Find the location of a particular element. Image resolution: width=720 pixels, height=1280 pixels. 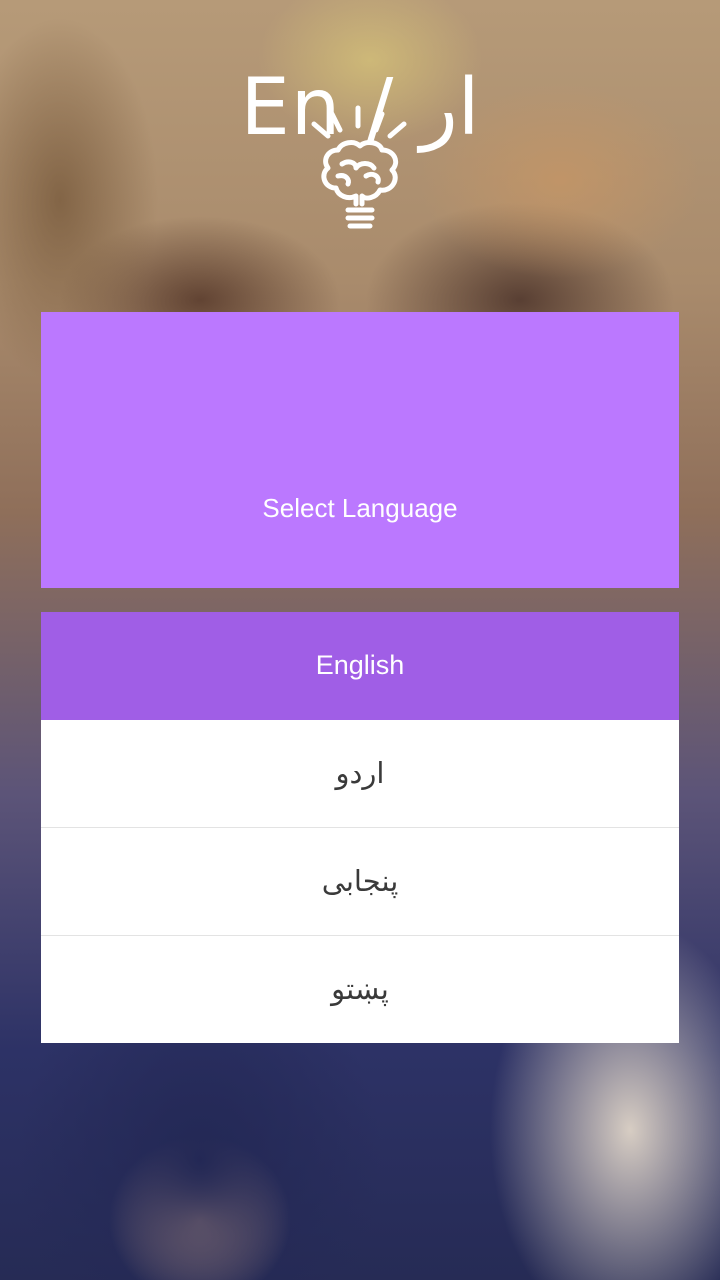

language-option-urdu: اردو is located at coordinates (360, 774).